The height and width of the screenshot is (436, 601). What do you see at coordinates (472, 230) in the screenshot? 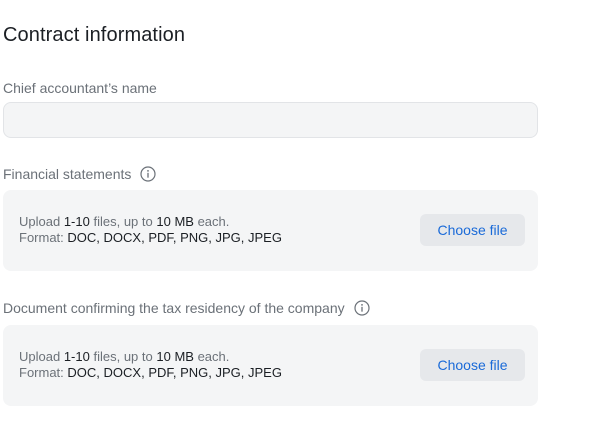
I see `choose-file-button-financial: Choose file` at bounding box center [472, 230].